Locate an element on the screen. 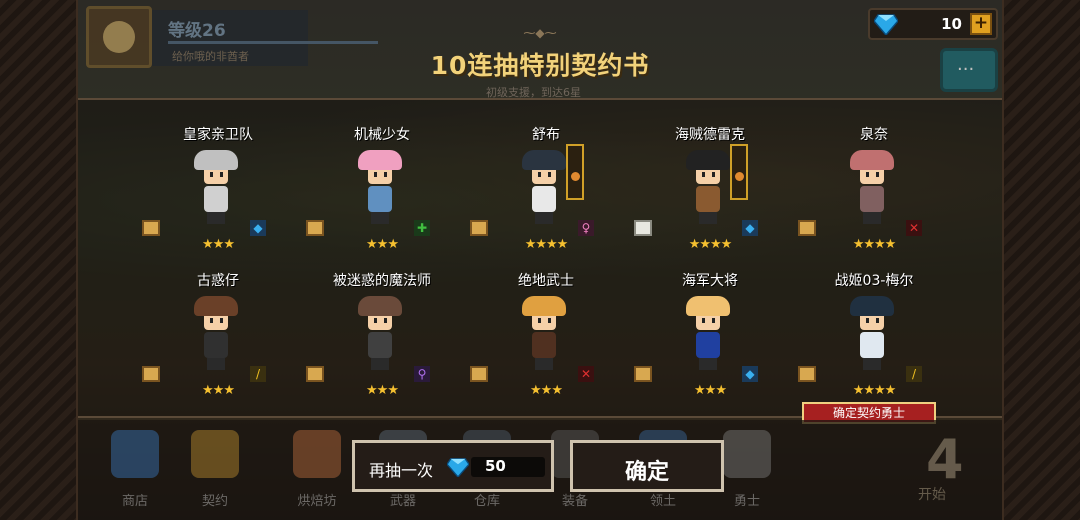 The width and height of the screenshot is (1080, 520). character-name: 泉奈 is located at coordinates (874, 135).